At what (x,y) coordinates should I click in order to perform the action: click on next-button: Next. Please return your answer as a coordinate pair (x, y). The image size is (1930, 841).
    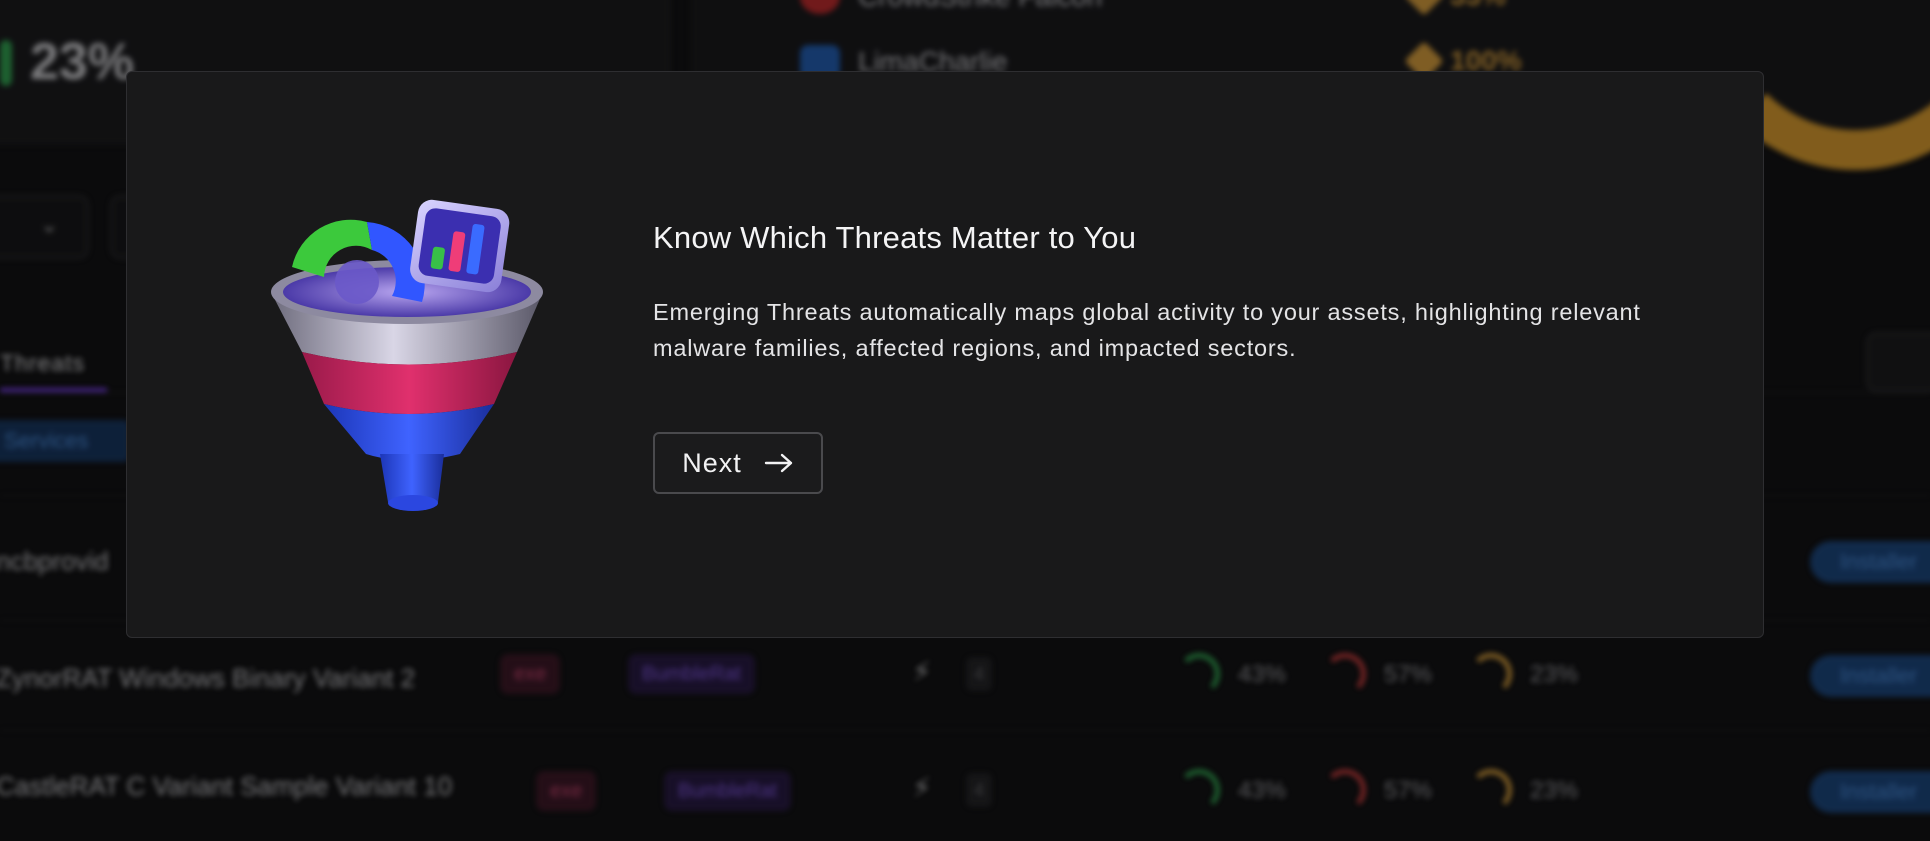
    Looking at the image, I should click on (738, 463).